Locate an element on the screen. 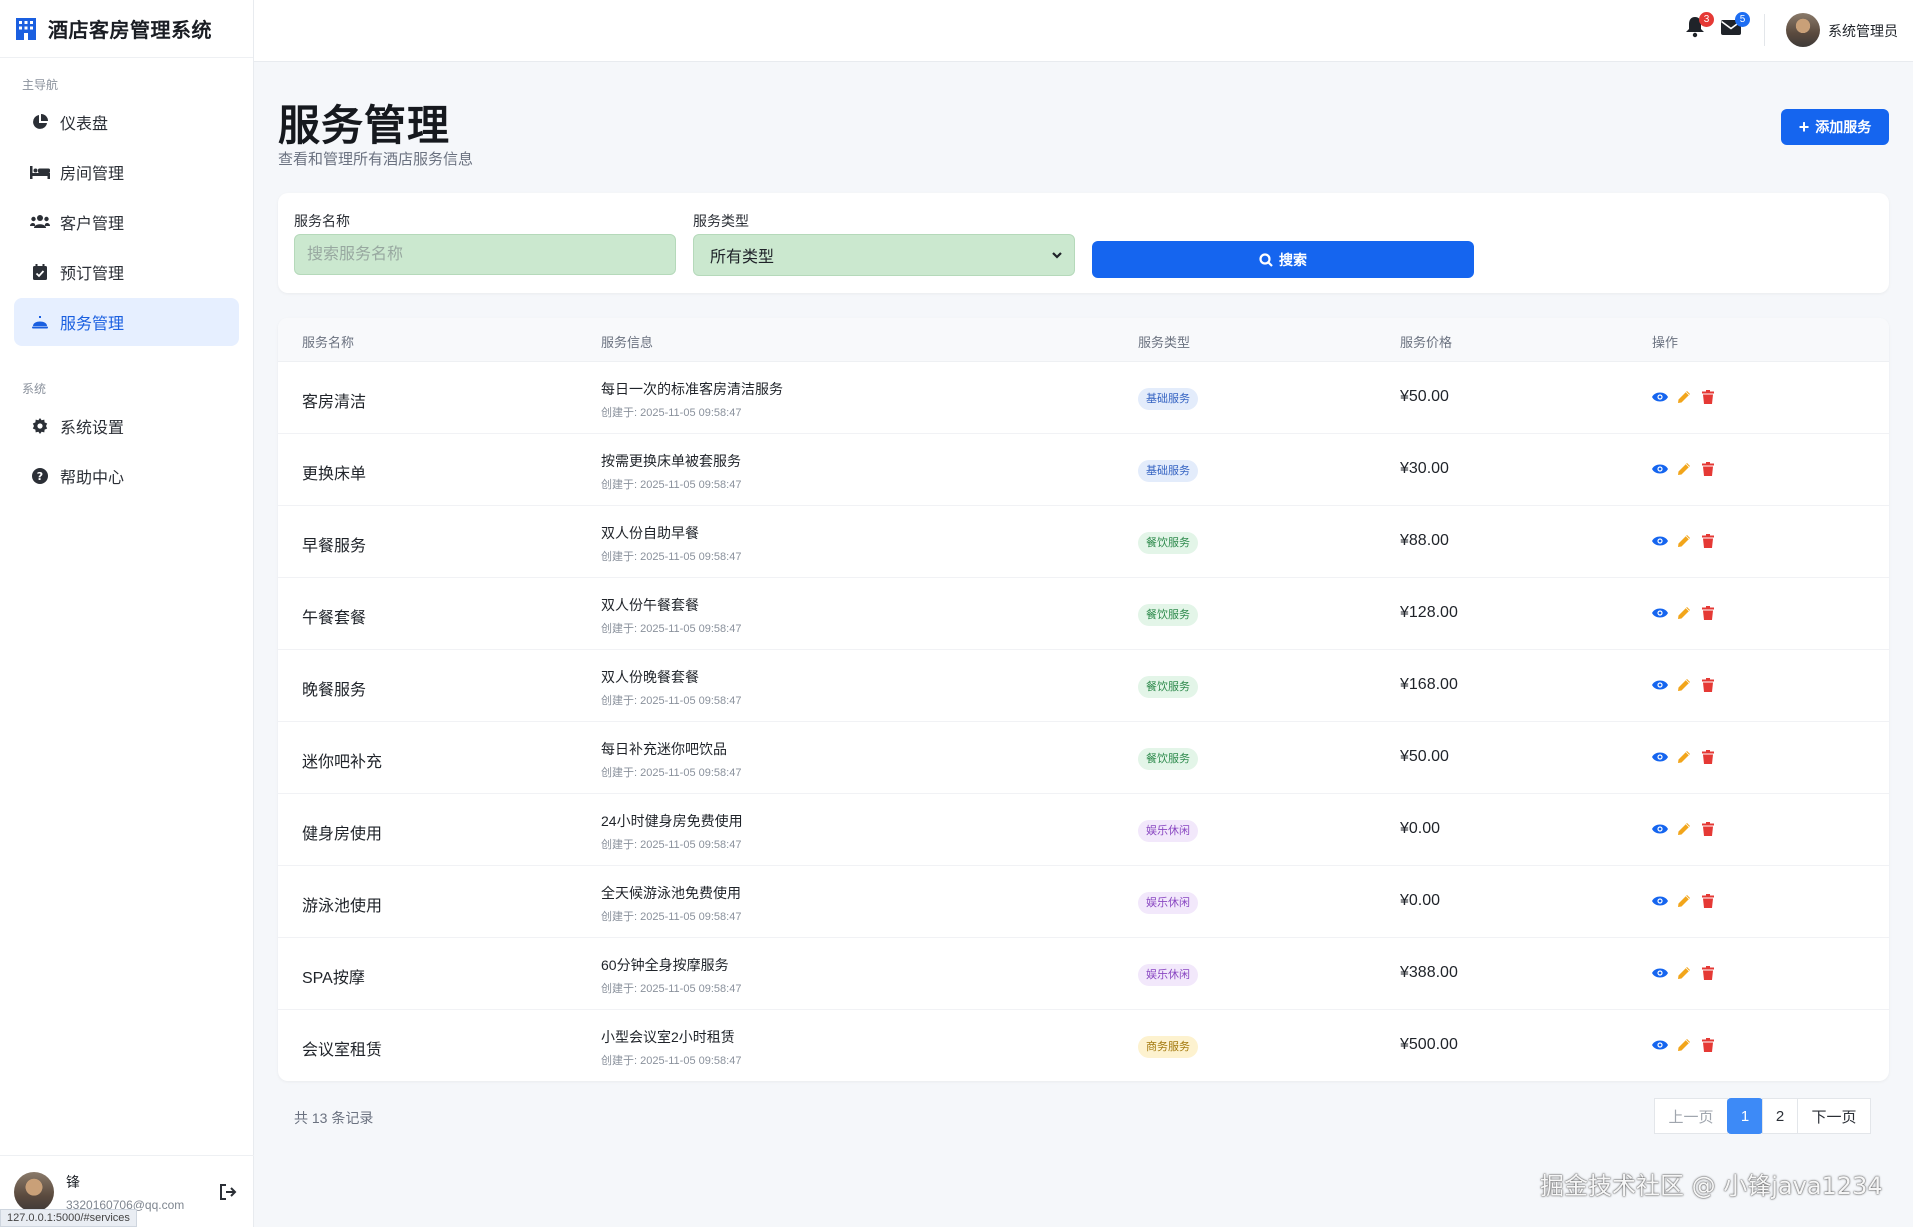 This screenshot has width=1913, height=1227. brand: 酒店客房管理系统 is located at coordinates (126, 29).